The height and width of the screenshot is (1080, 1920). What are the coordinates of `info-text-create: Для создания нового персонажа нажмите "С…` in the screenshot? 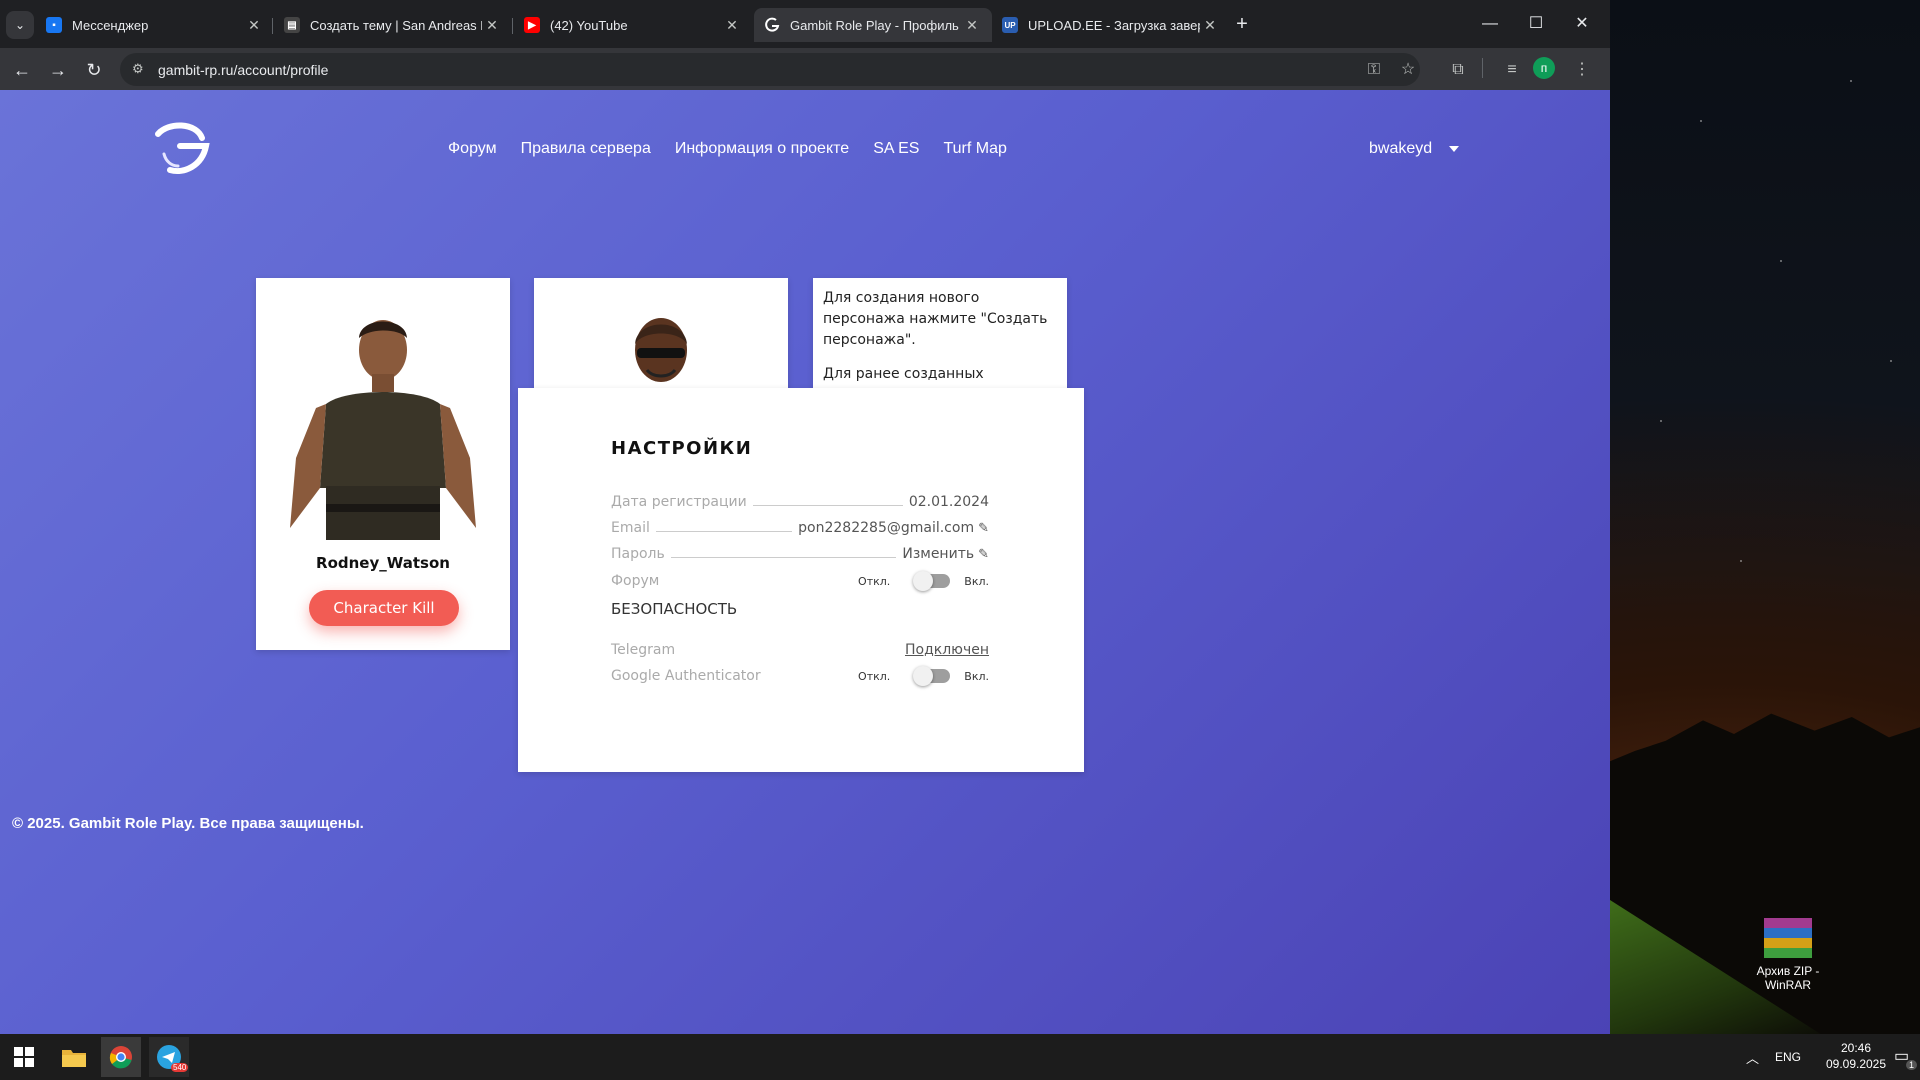 It's located at (935, 319).